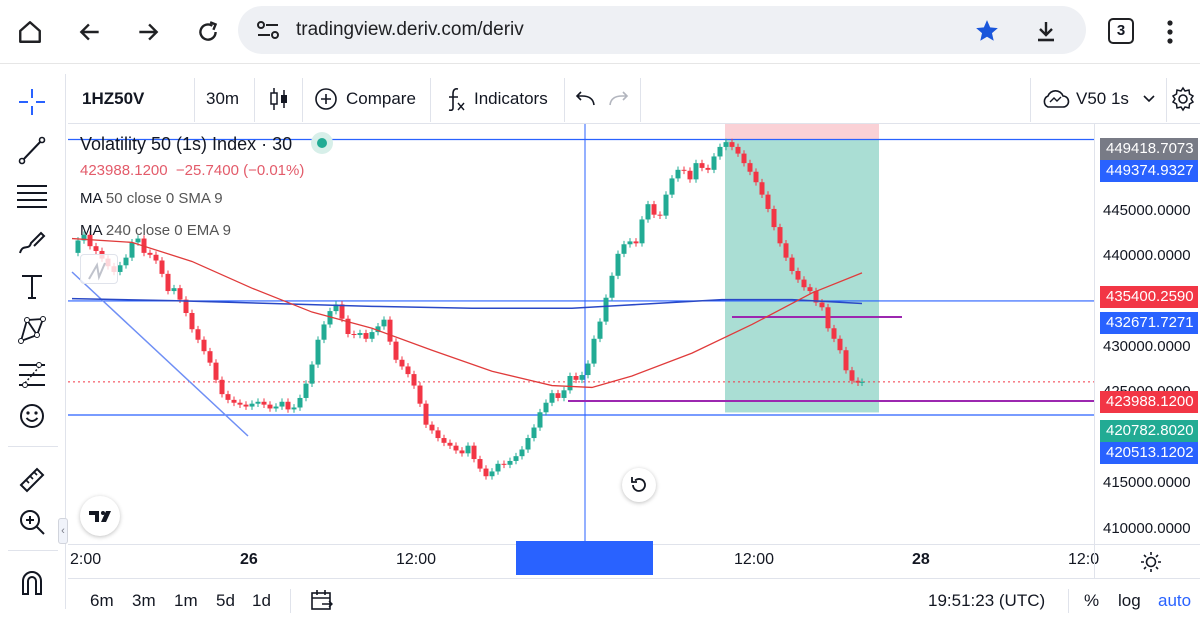  Describe the element at coordinates (1129, 601) in the screenshot. I see `log-scale-button: log` at that location.